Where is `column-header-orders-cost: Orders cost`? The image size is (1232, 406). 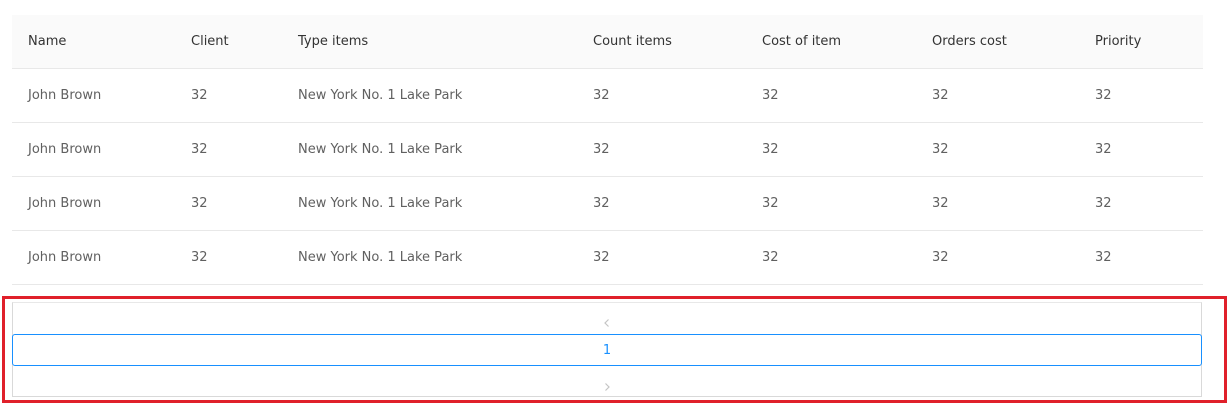
column-header-orders-cost: Orders cost is located at coordinates (997, 41).